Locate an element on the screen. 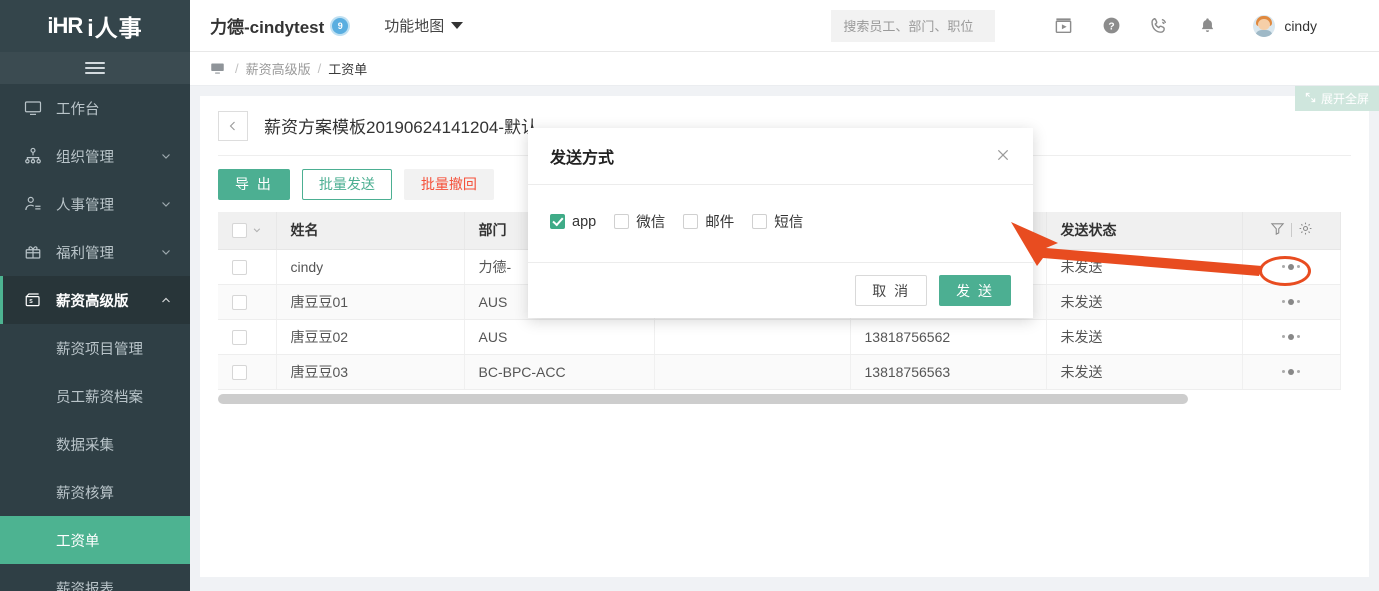 The image size is (1379, 591). option-email: 邮件 is located at coordinates (708, 221).